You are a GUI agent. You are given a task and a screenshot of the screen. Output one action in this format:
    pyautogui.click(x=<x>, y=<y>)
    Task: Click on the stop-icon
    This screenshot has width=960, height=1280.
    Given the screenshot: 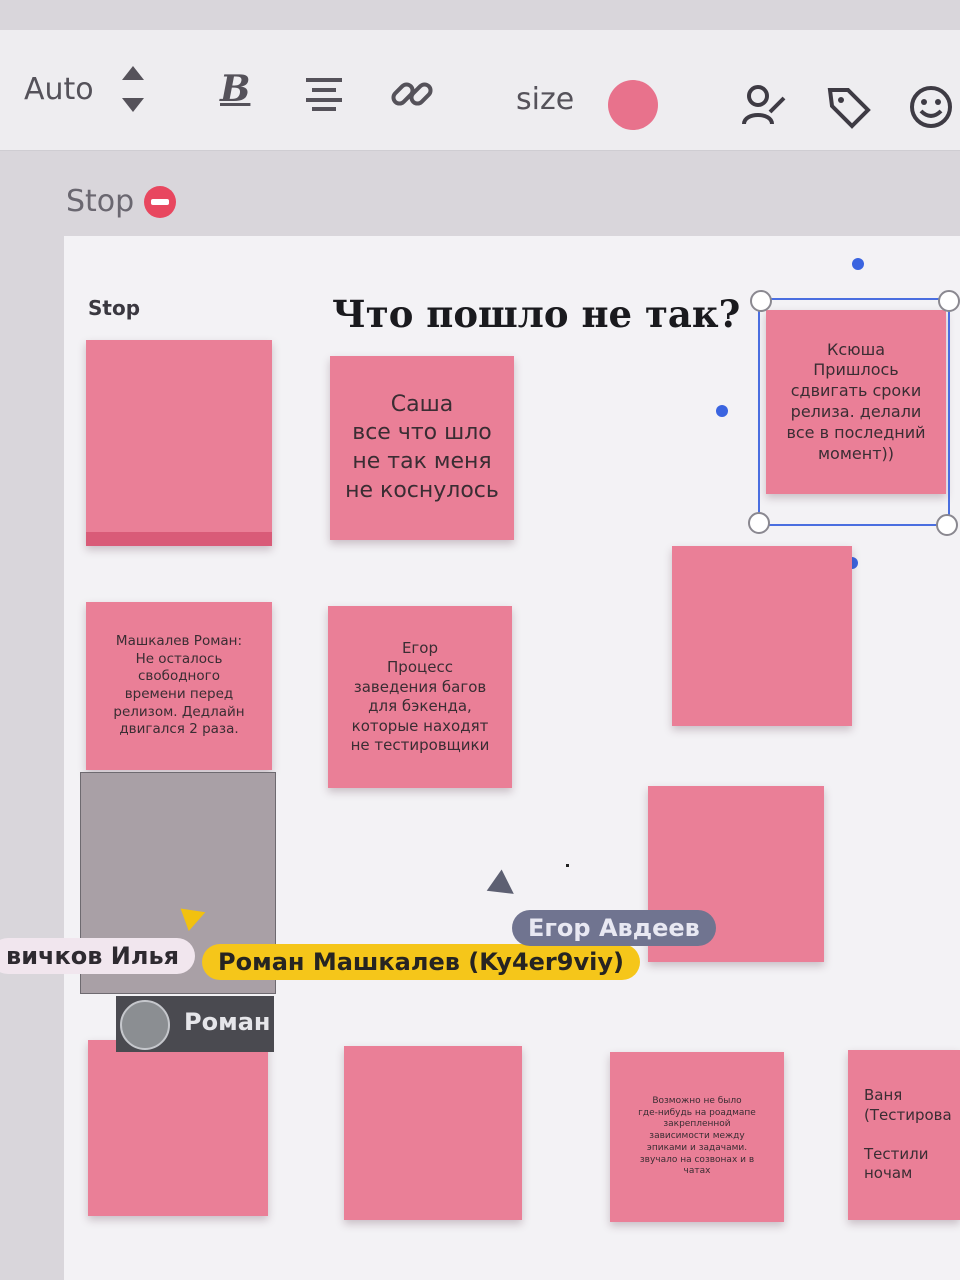 What is the action you would take?
    pyautogui.click(x=160, y=202)
    